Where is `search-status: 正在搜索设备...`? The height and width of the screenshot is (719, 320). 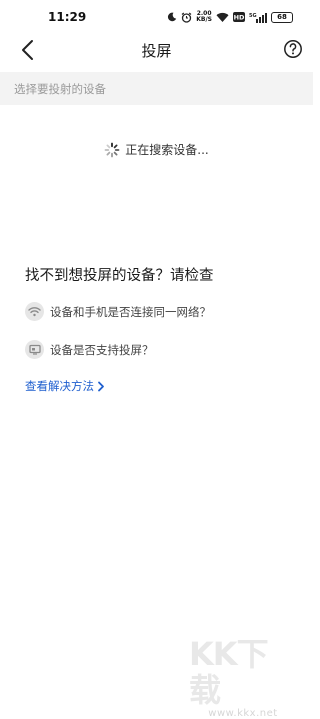
search-status: 正在搜索设备... is located at coordinates (156, 149).